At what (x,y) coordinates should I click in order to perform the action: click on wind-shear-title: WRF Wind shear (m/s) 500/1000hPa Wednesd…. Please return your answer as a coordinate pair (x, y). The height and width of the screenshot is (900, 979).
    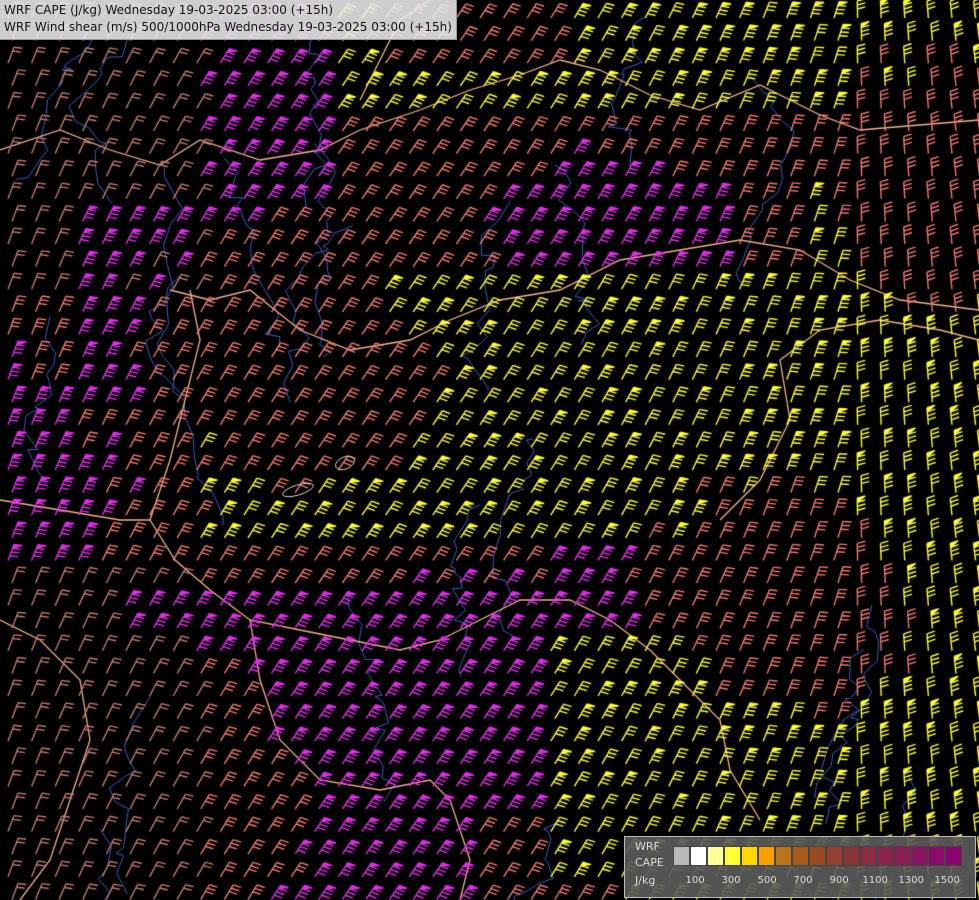
    Looking at the image, I should click on (228, 27).